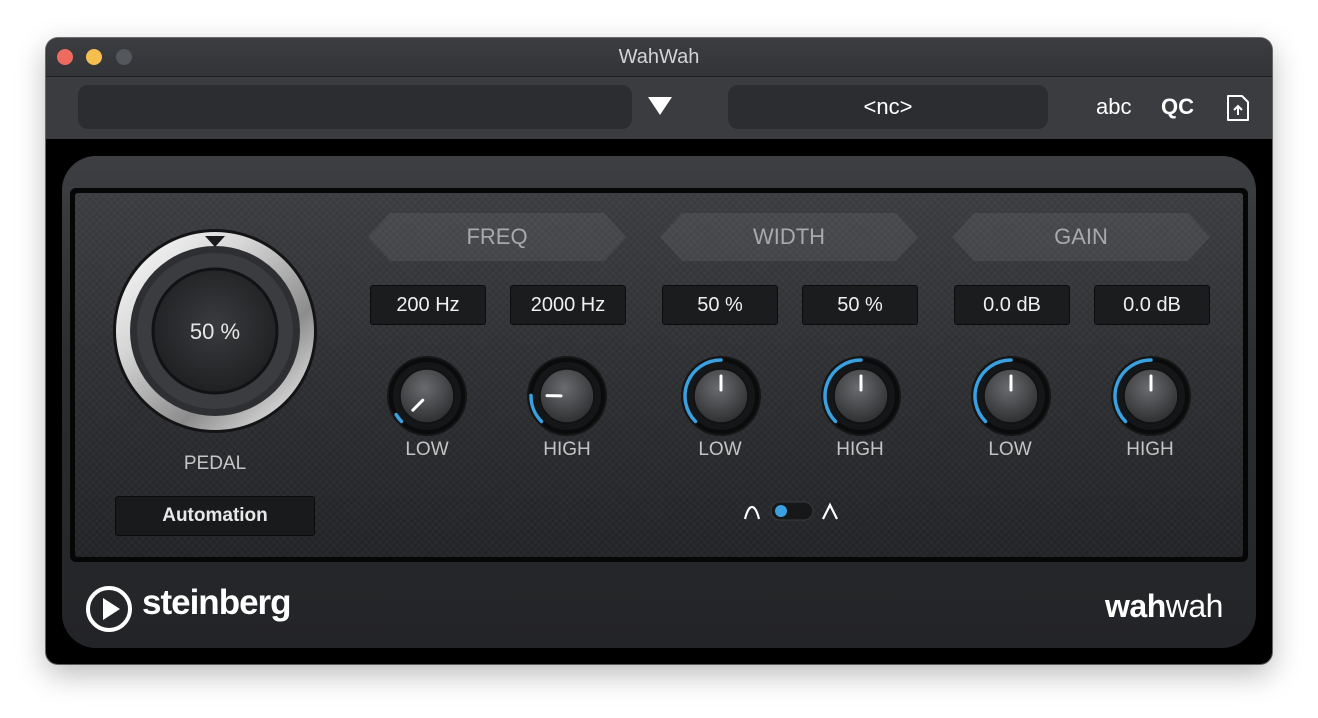  I want to click on freq-section-title: FREQ, so click(497, 237).